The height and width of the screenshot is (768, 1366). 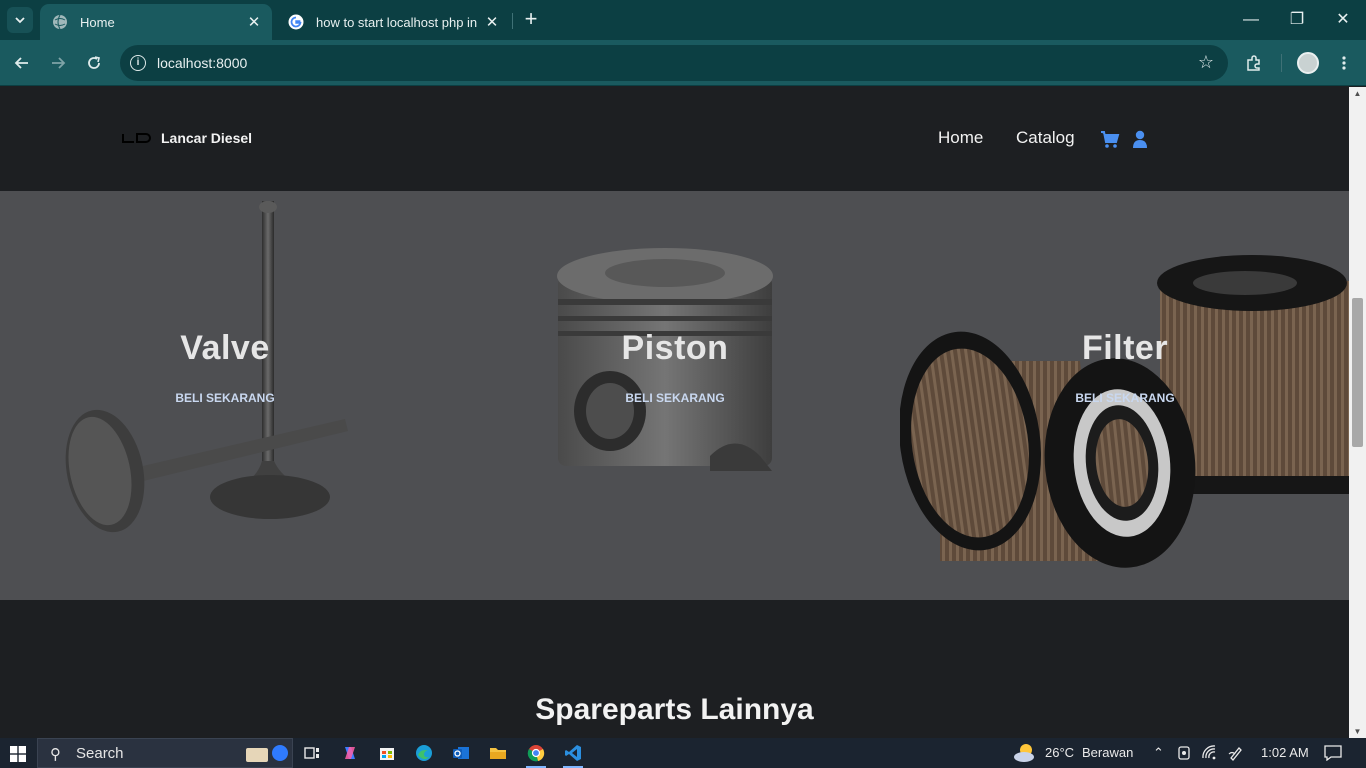 I want to click on vscode-icon, so click(x=573, y=755).